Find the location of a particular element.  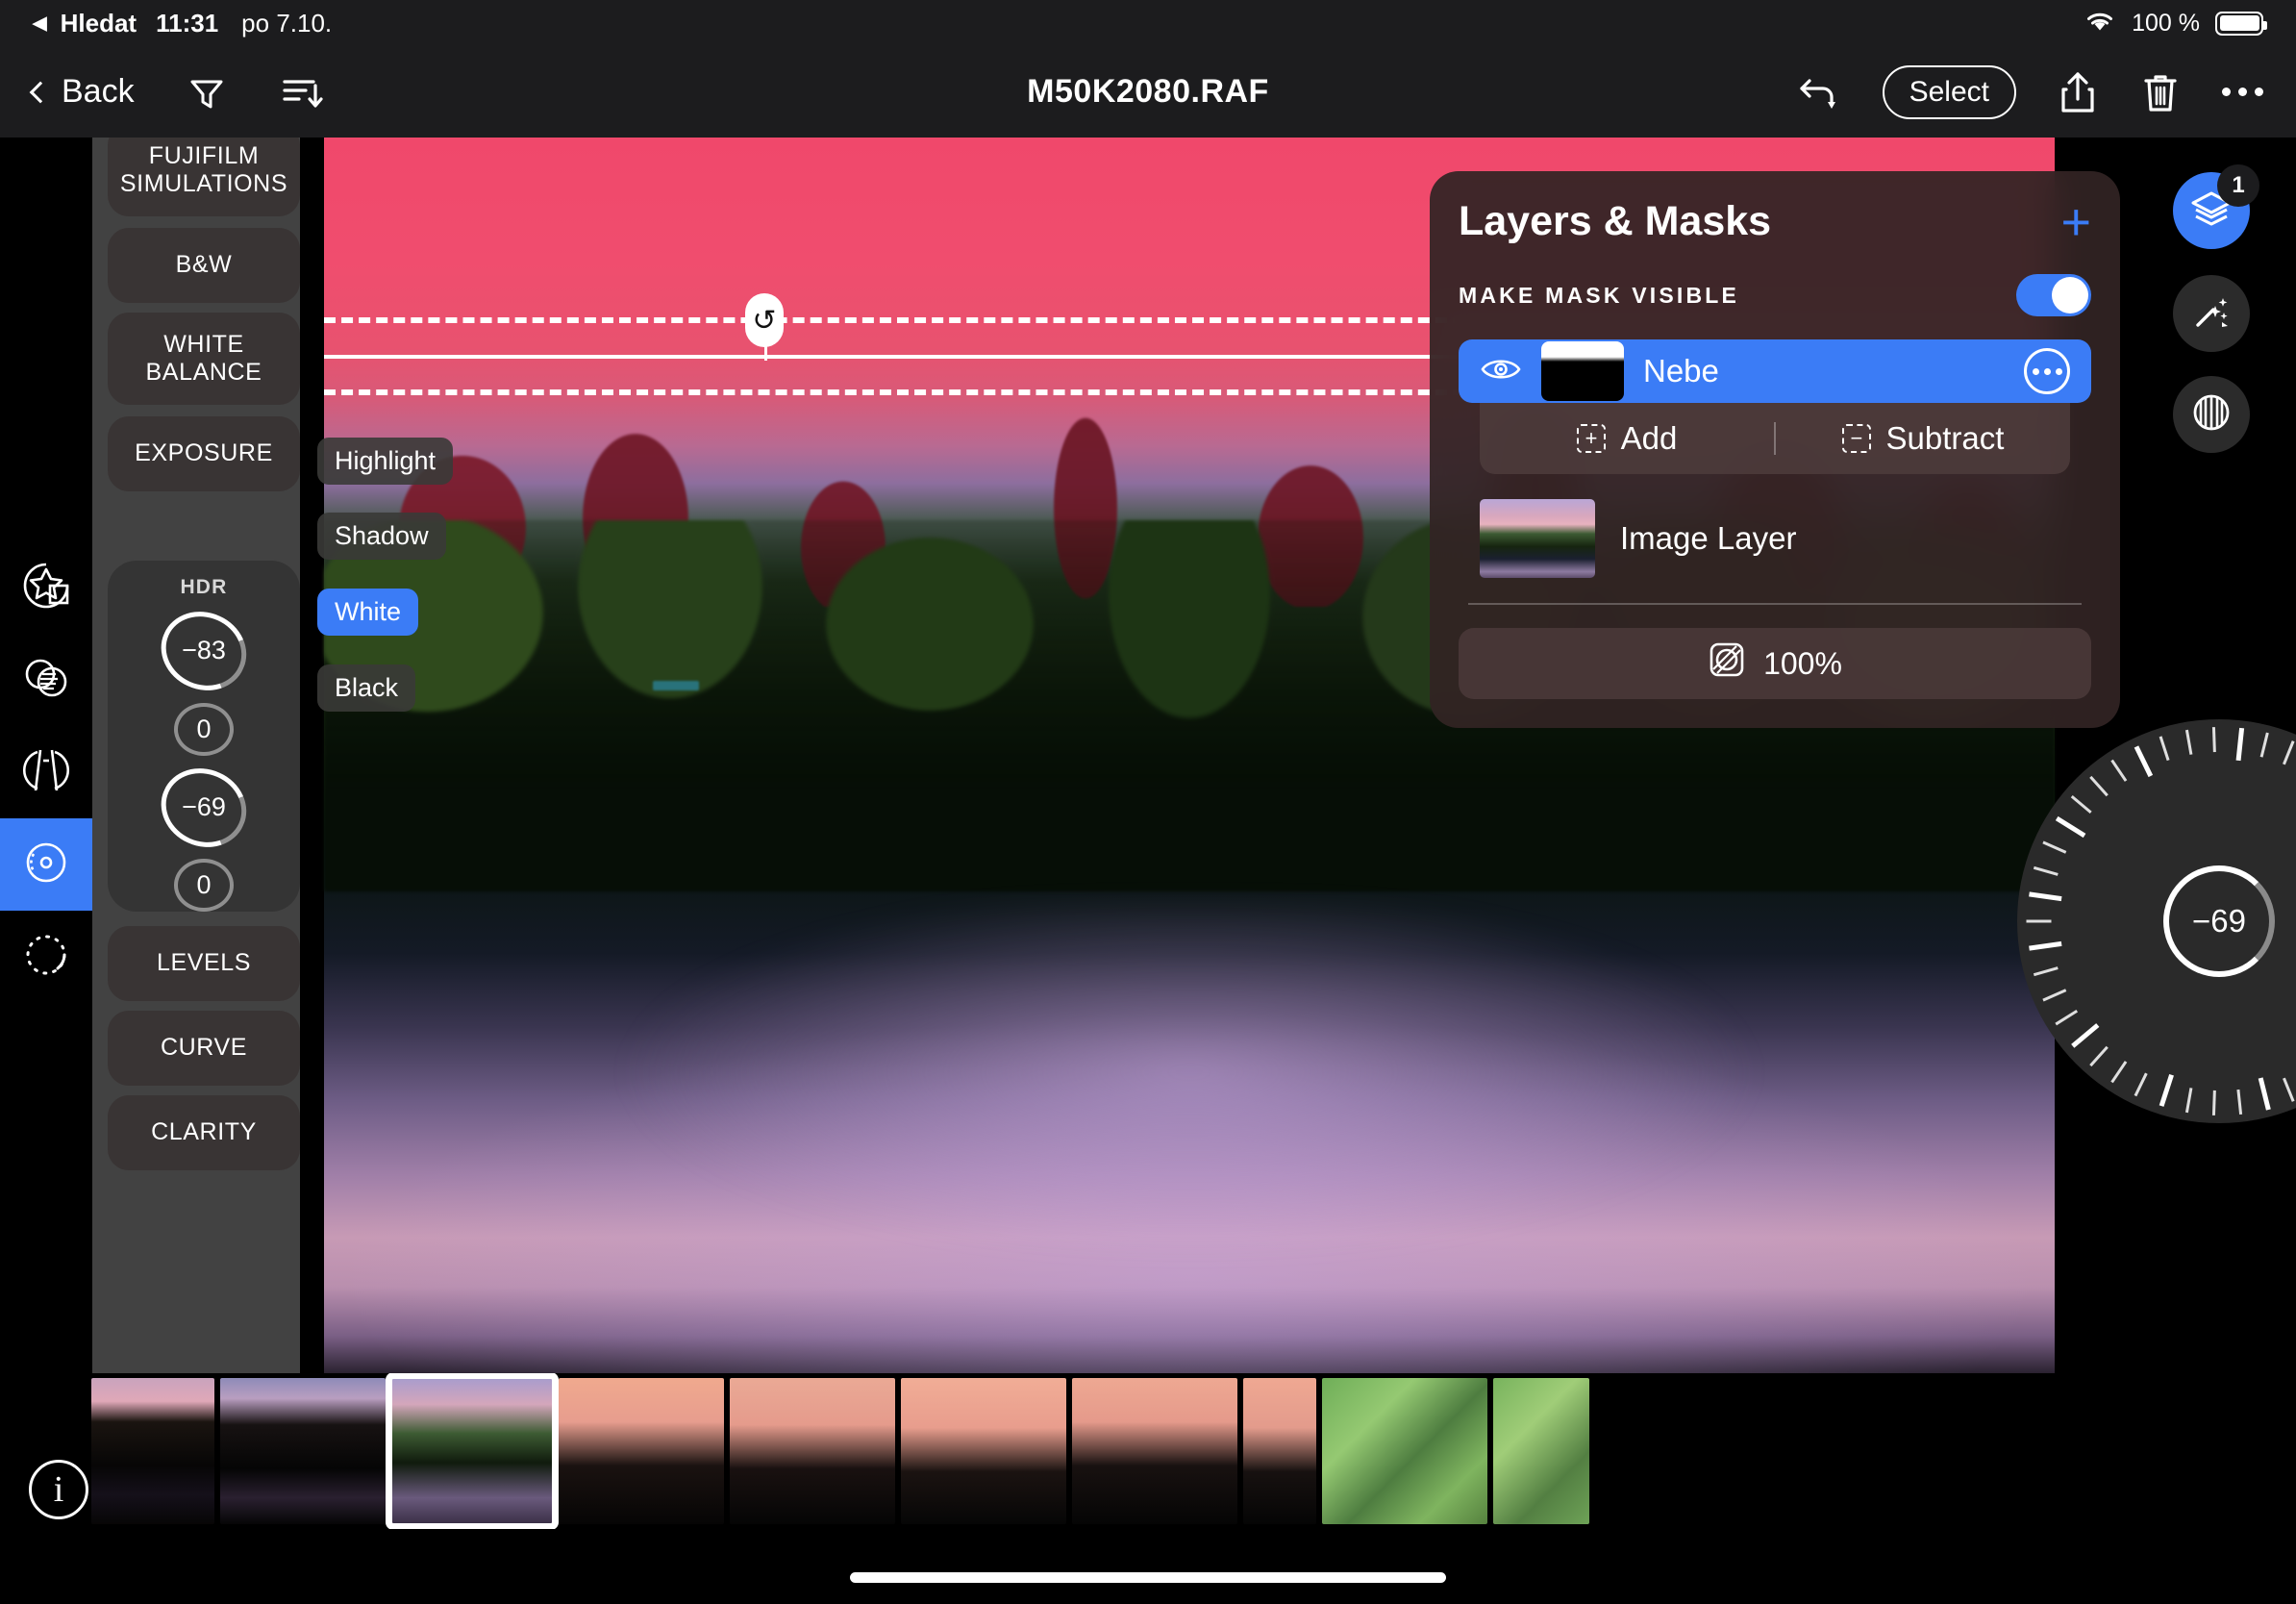

make-mask-visible-row: MAKE MASK VISIBLE is located at coordinates (1775, 295).